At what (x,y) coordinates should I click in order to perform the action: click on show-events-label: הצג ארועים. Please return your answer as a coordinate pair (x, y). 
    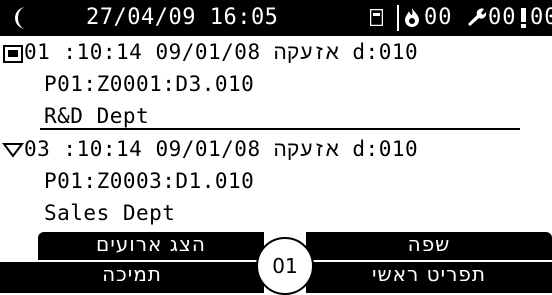
    Looking at the image, I should click on (151, 244).